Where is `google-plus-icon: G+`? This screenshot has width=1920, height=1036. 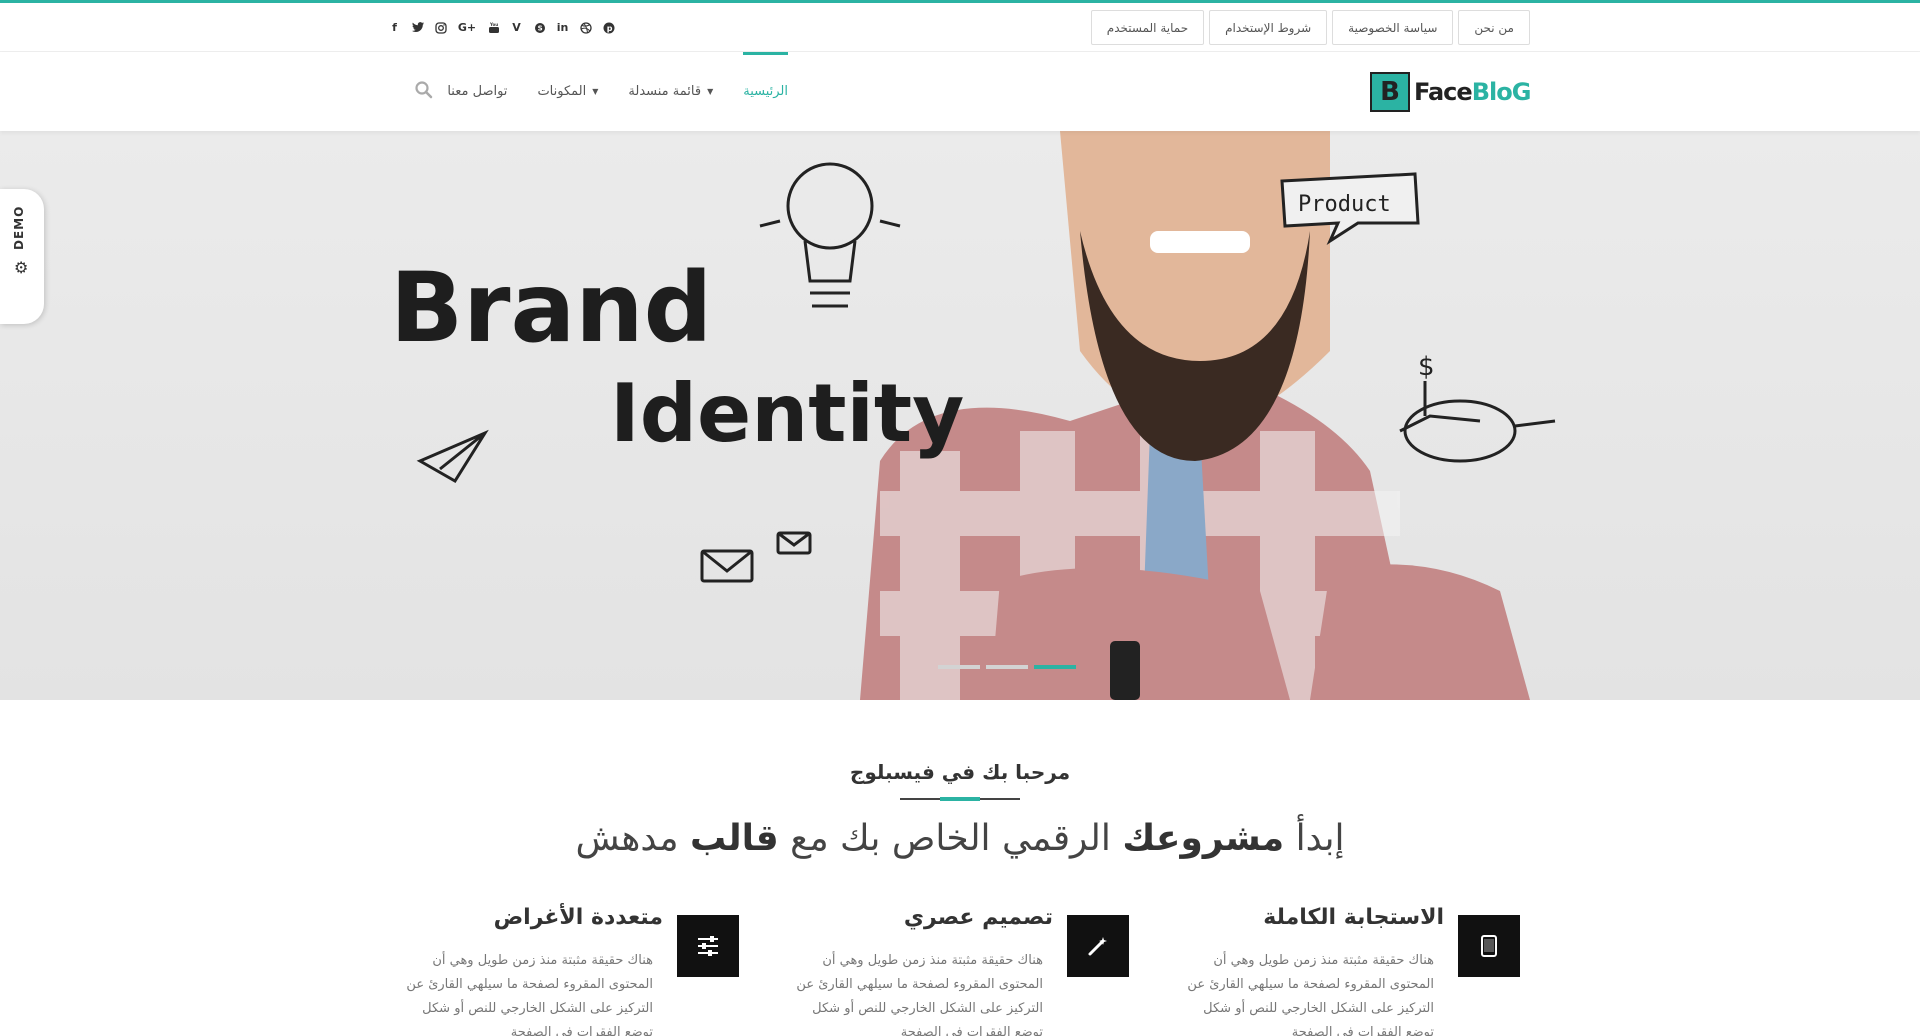
google-plus-icon: G+ is located at coordinates (467, 27).